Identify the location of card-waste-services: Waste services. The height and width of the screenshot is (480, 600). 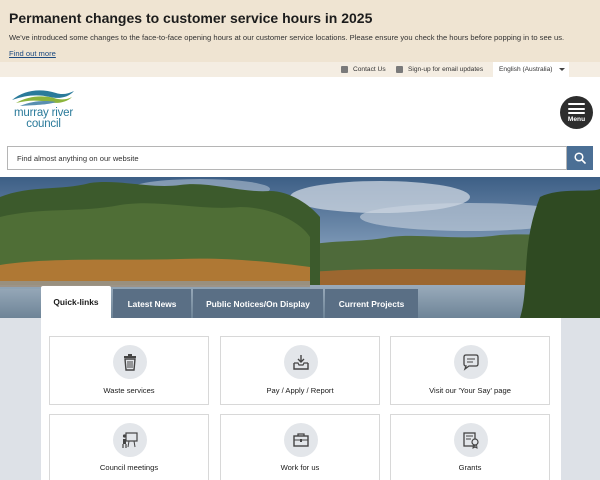
(129, 370).